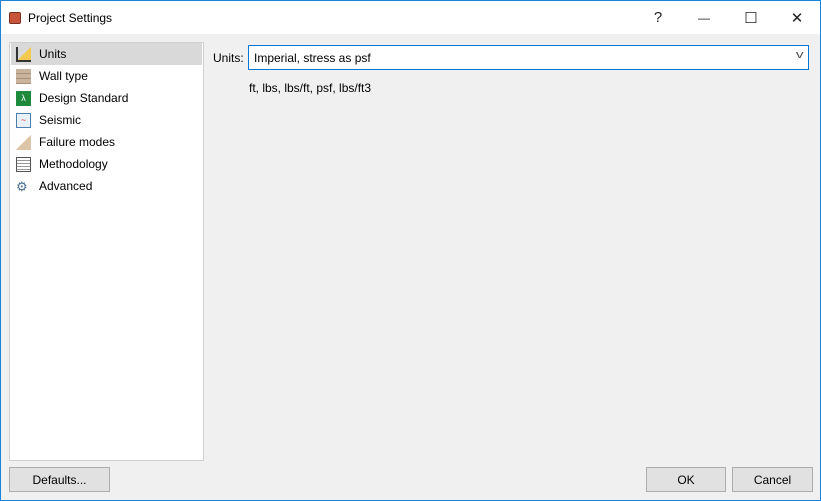  I want to click on units-dropdown: Imperial, stress as psf v, so click(528, 57).